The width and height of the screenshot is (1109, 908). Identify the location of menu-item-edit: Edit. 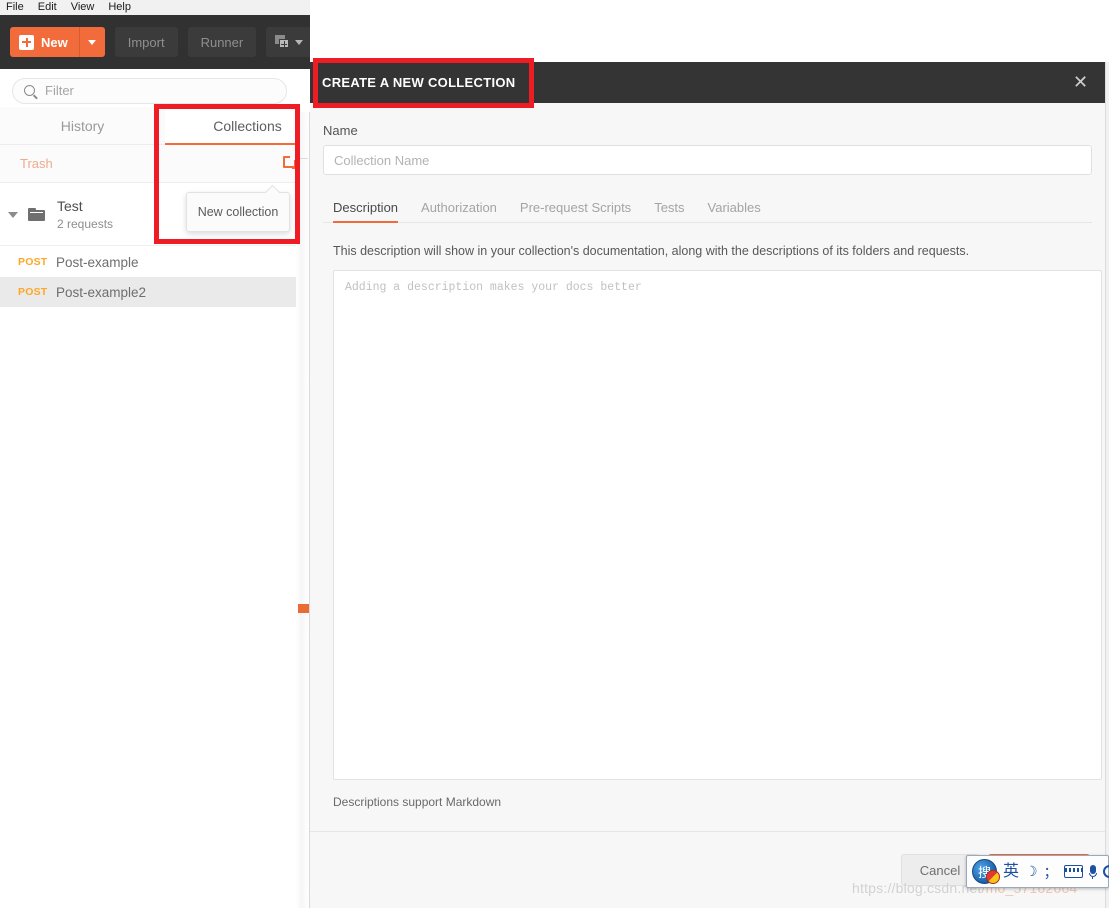
(47, 7).